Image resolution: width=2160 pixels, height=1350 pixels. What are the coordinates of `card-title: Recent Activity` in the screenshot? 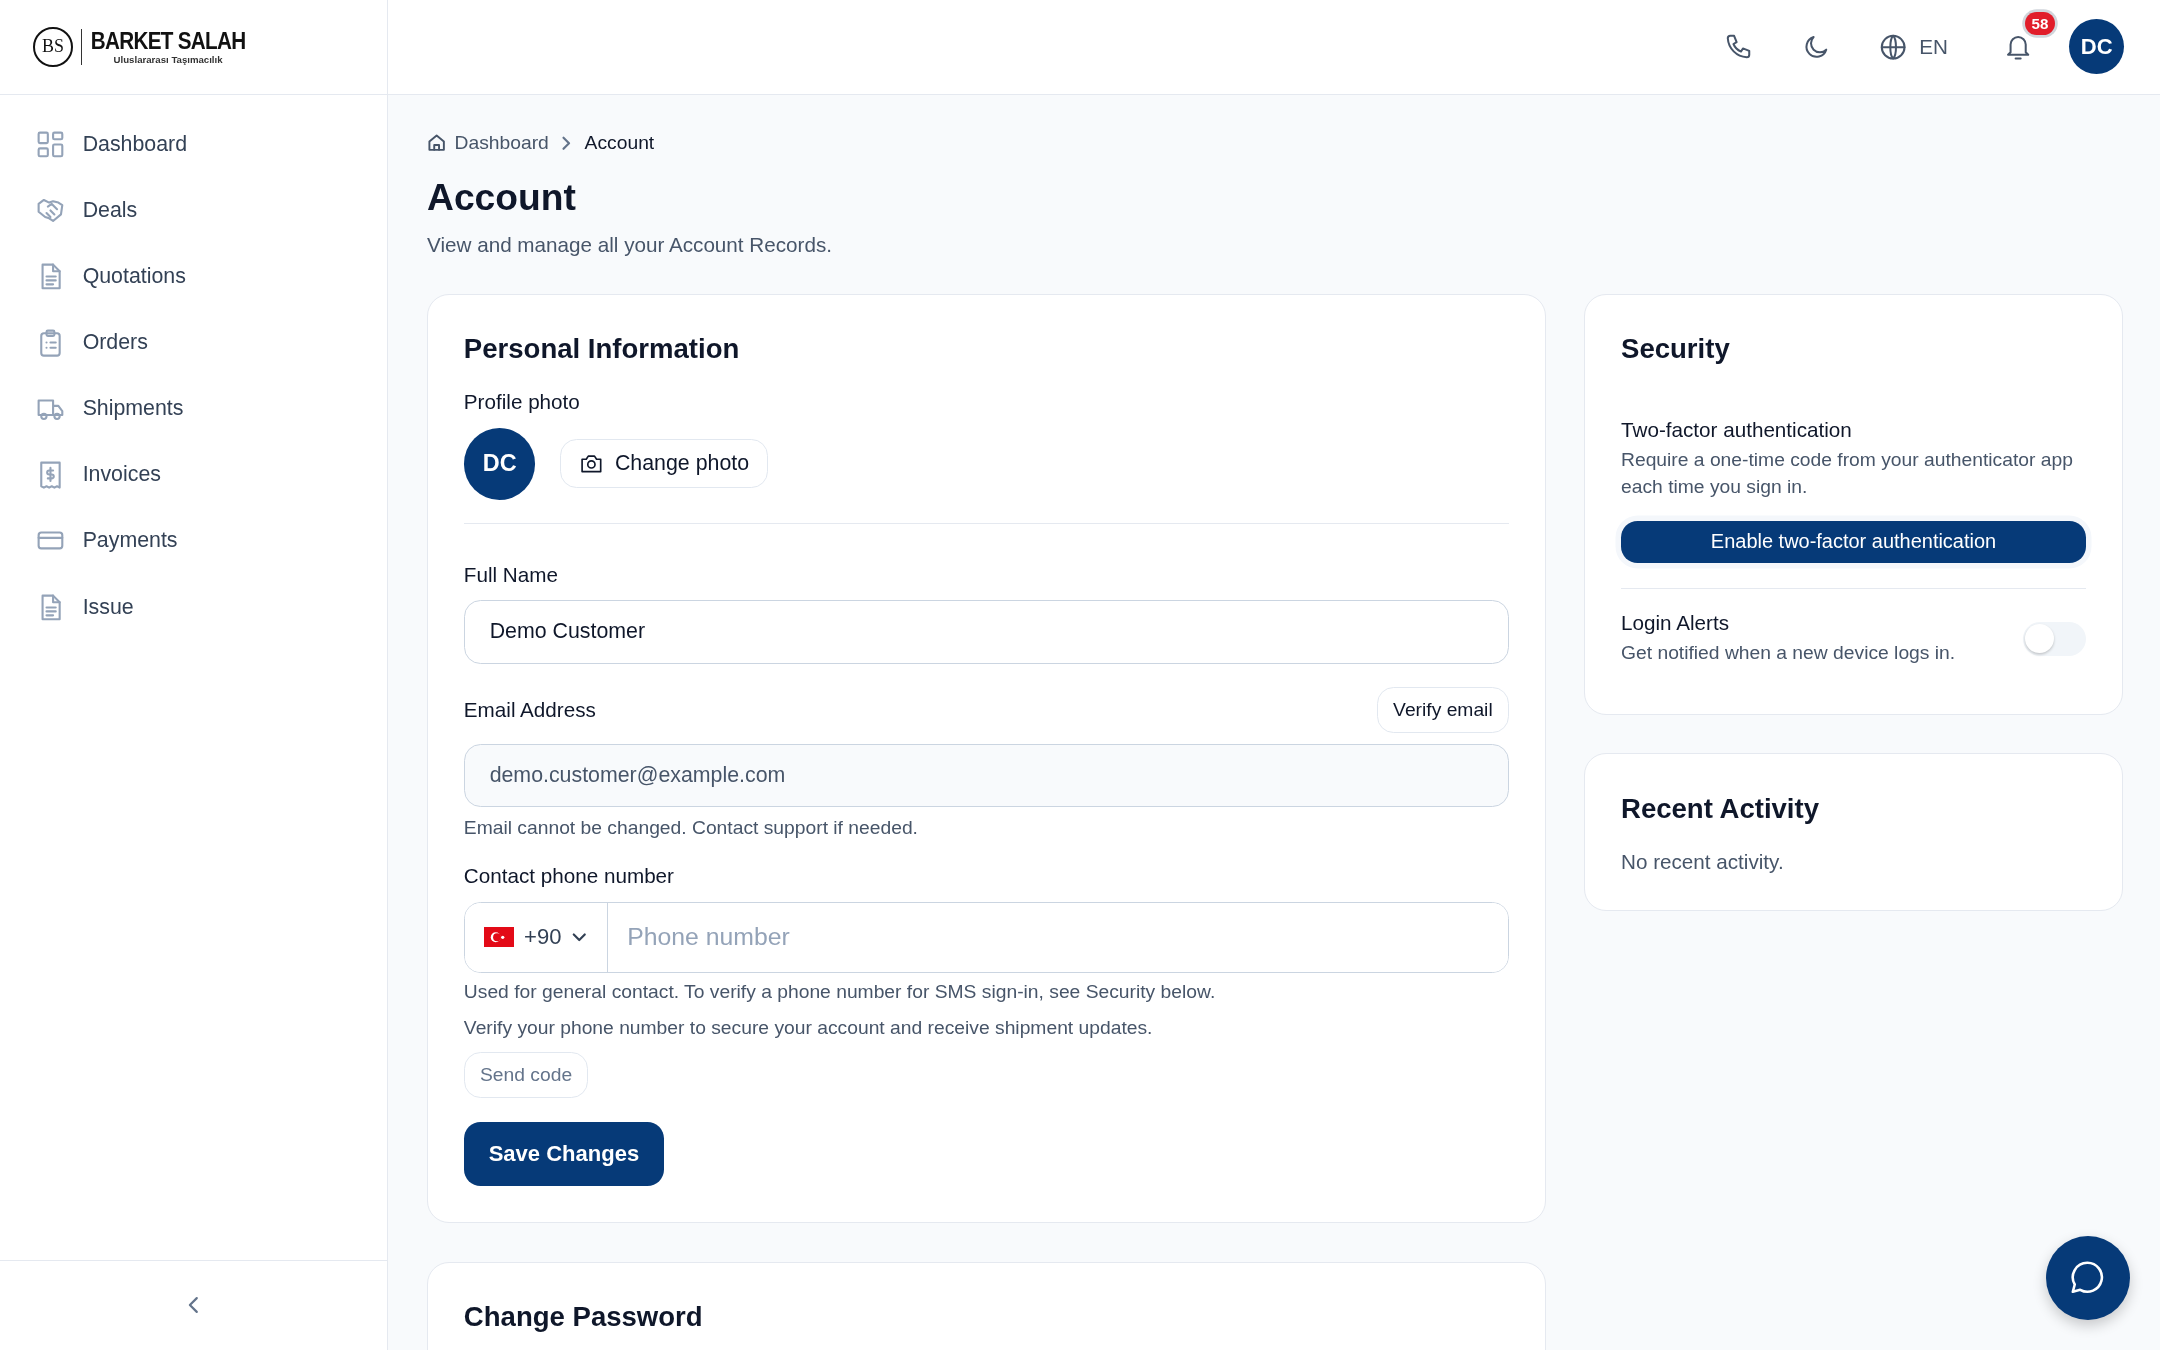 It's located at (1720, 809).